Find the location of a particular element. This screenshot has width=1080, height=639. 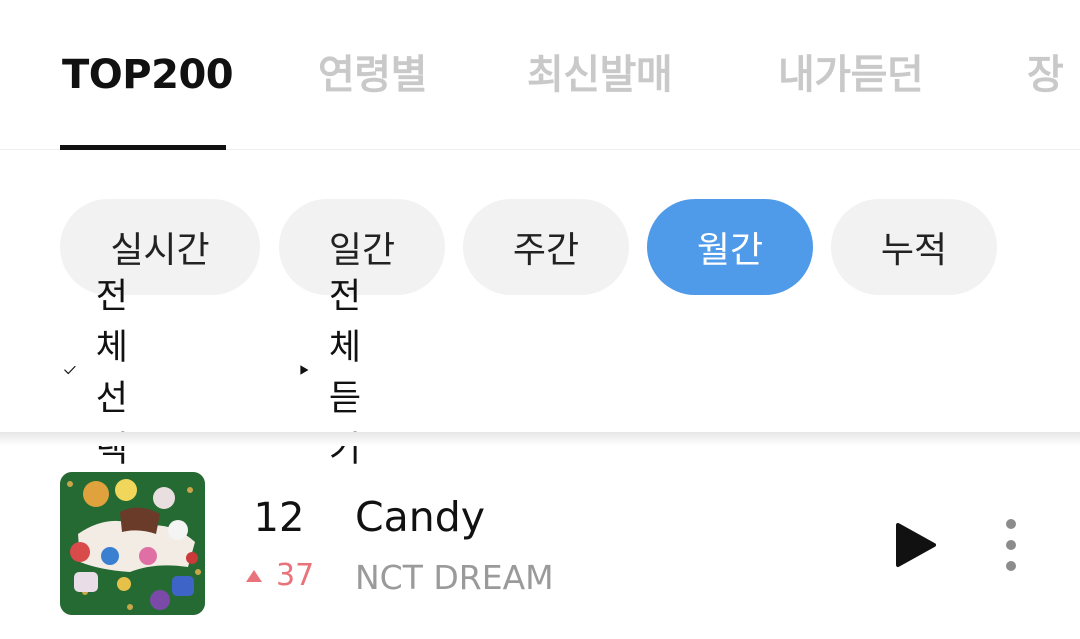

tab-my-history: 내가듣던 is located at coordinates (851, 75).